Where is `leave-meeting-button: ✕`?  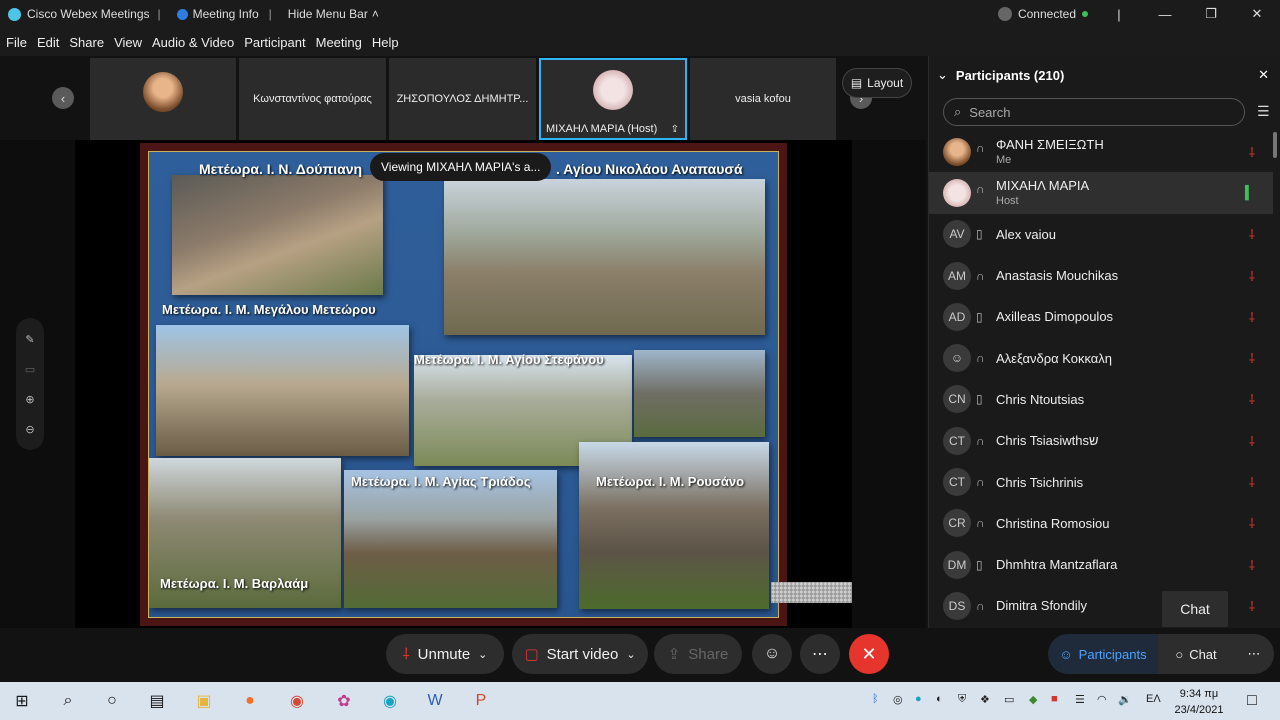 leave-meeting-button: ✕ is located at coordinates (869, 654).